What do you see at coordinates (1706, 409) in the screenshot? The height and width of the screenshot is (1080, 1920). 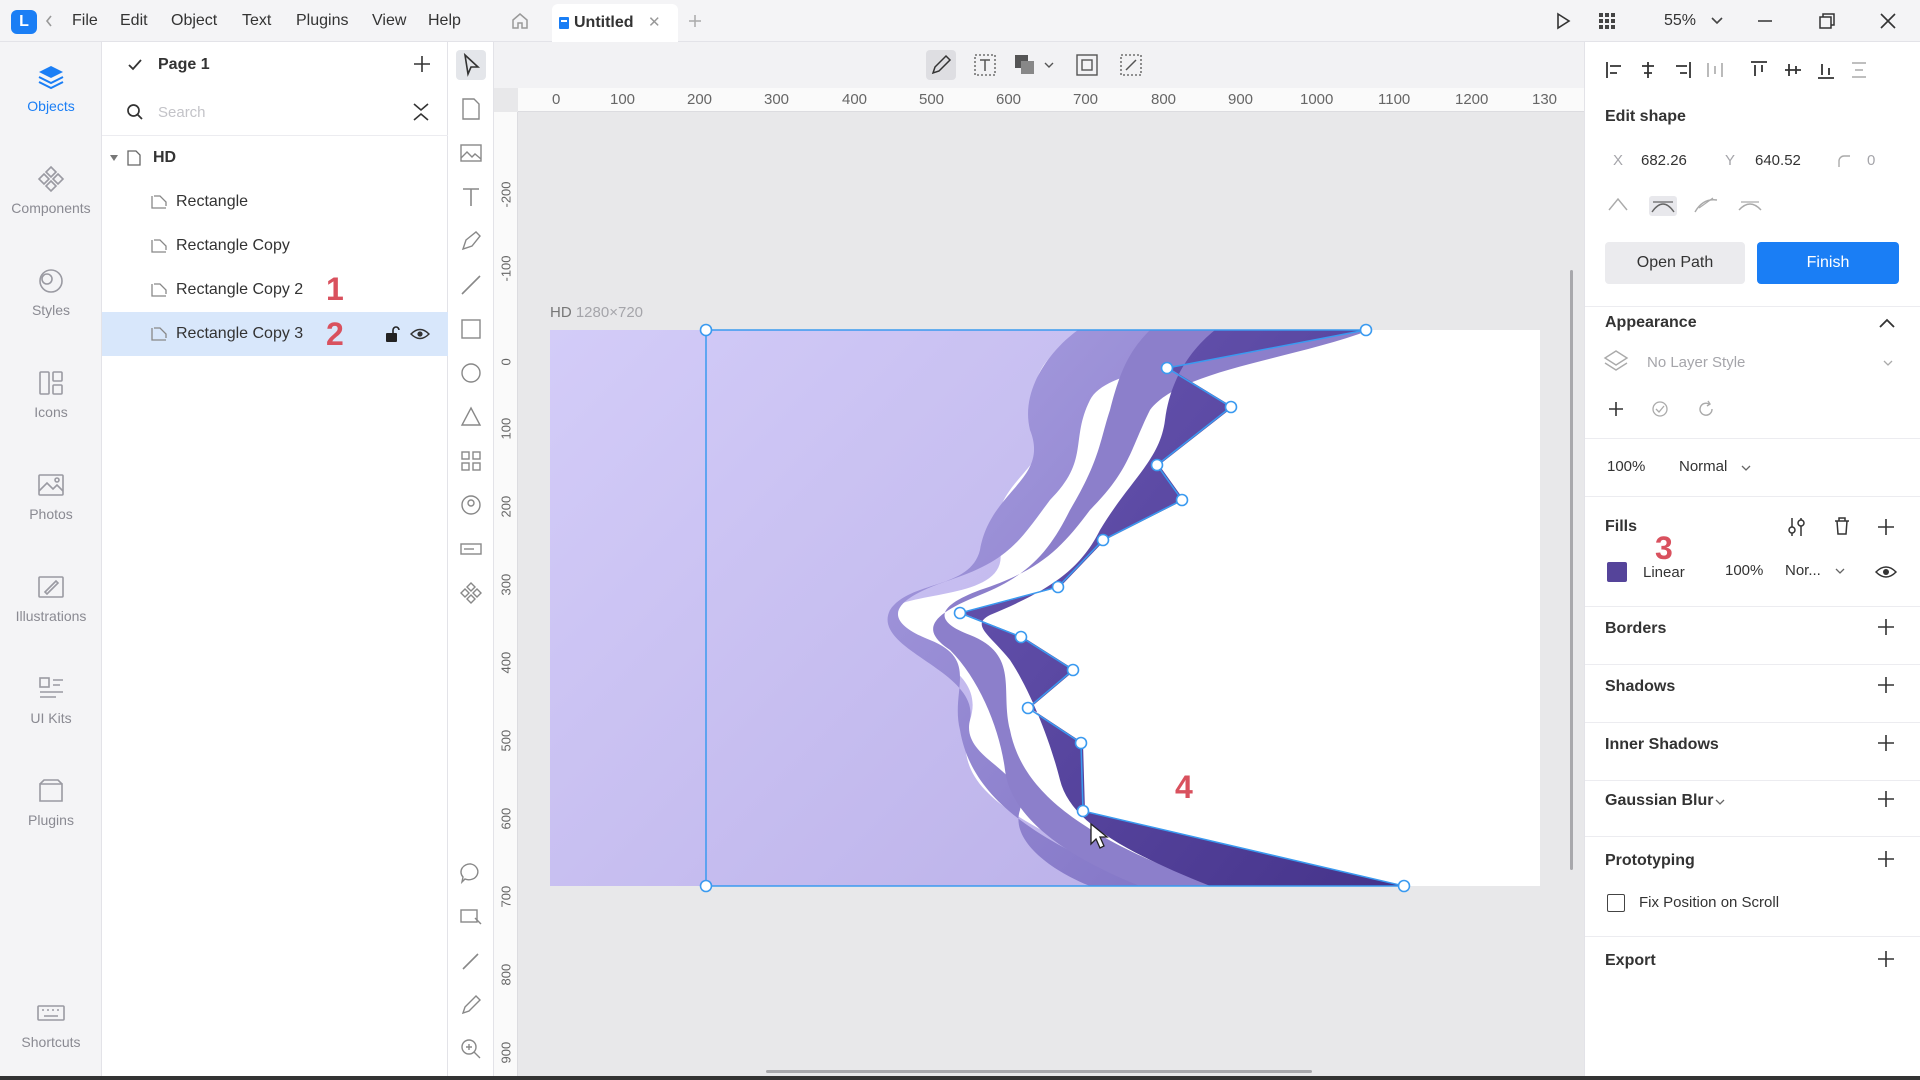 I see `reset-style-icon` at bounding box center [1706, 409].